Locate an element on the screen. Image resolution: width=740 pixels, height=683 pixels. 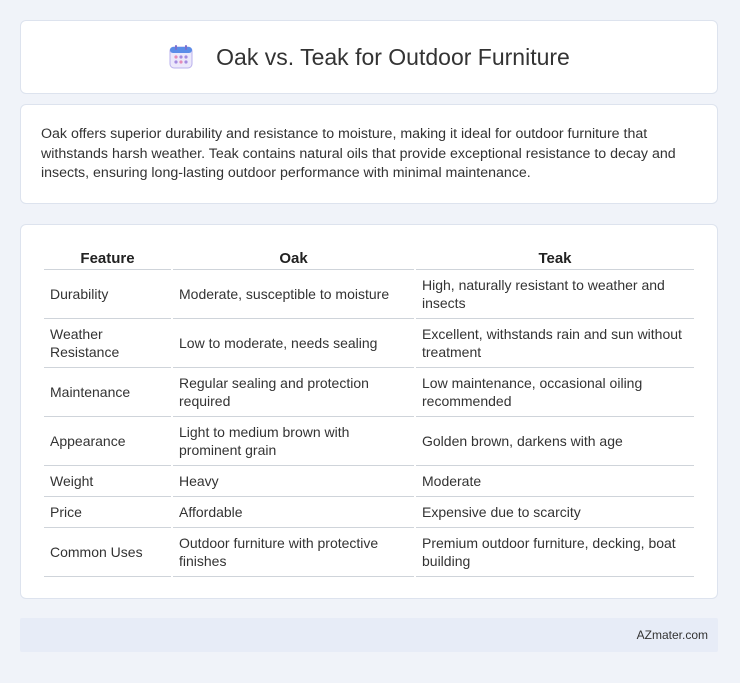
table-cell-feature: Durability is located at coordinates (107, 294).